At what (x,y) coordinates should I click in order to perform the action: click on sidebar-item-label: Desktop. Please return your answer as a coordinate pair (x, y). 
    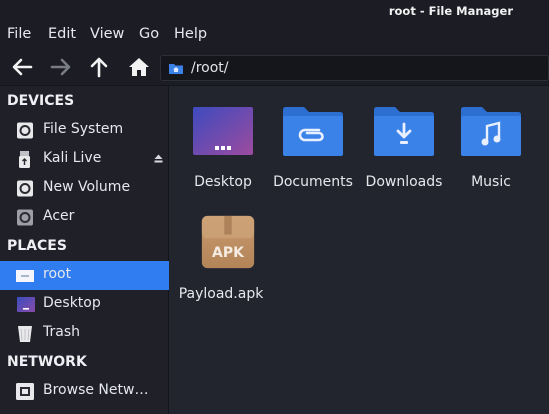
    Looking at the image, I should click on (72, 303).